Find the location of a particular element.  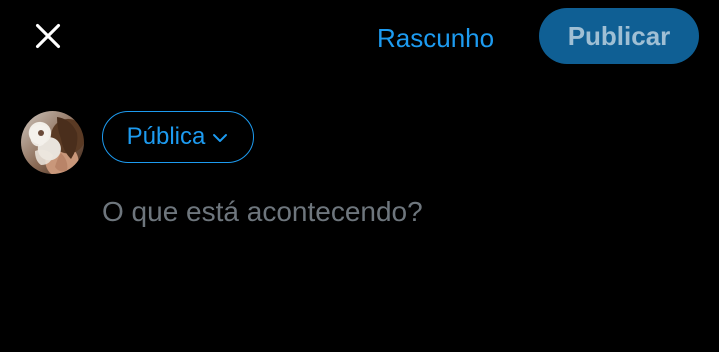

draft-button: Rascunho is located at coordinates (435, 38).